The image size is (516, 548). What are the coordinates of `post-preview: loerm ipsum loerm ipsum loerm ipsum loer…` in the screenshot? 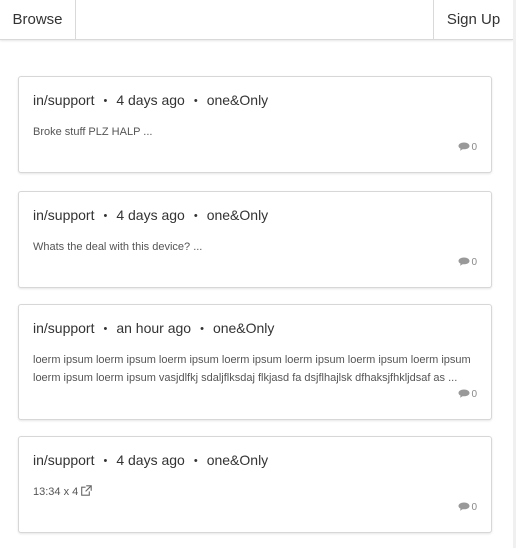 It's located at (252, 369).